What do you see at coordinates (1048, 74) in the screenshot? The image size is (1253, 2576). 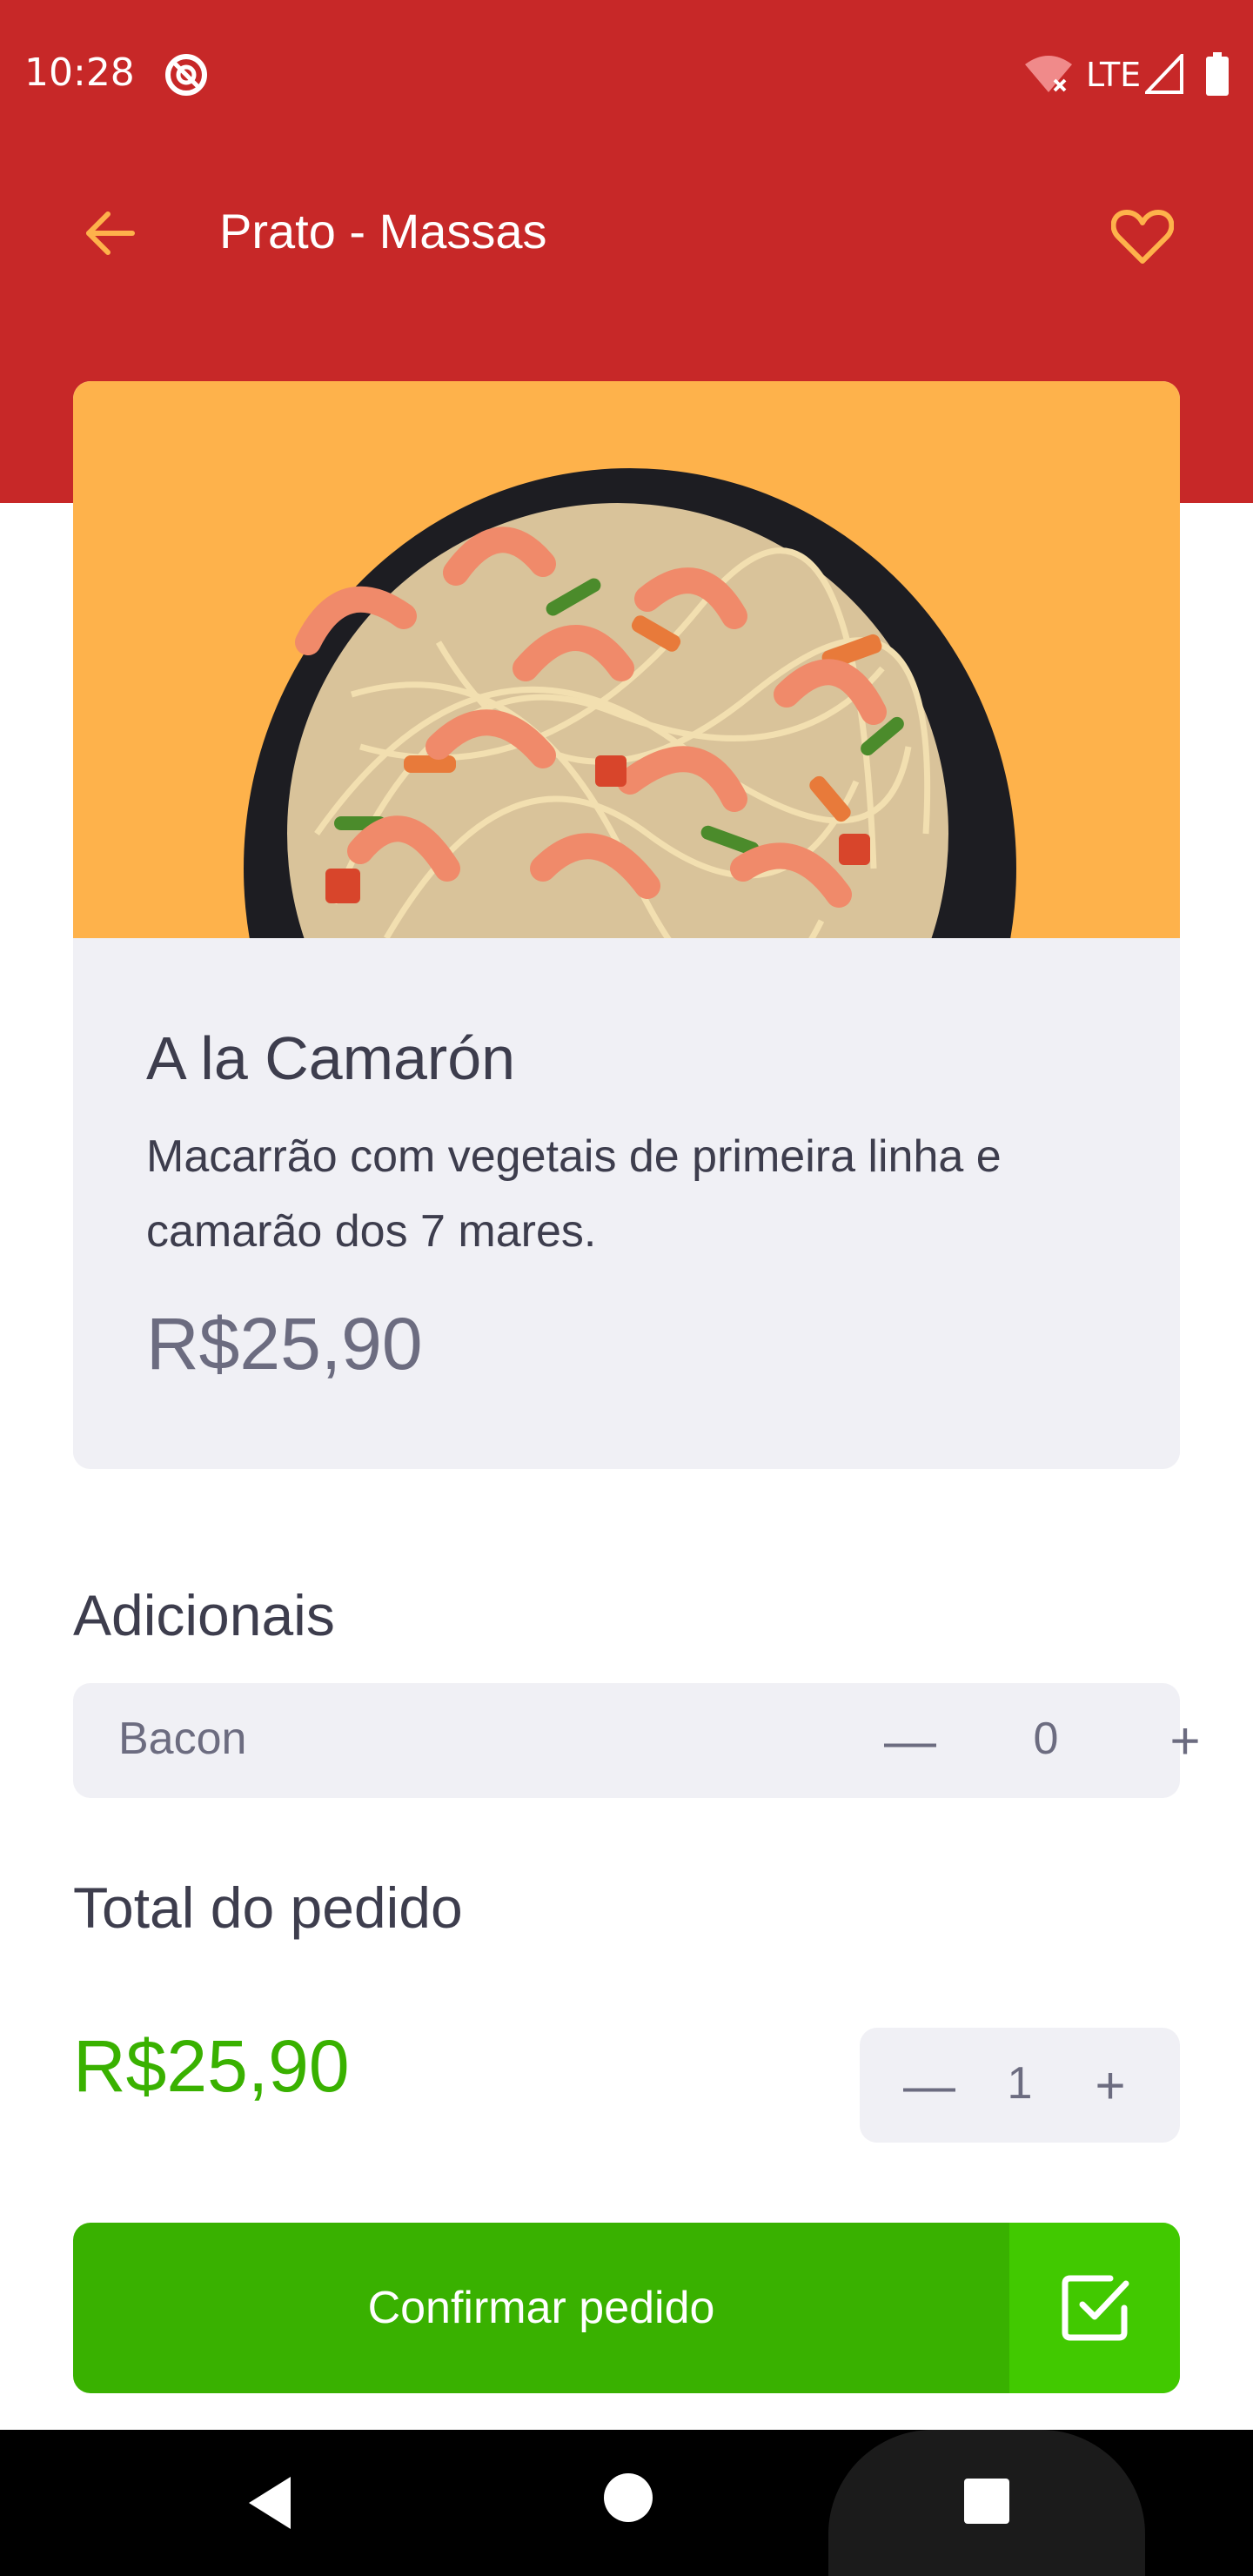 I see `wifi-off-icon` at bounding box center [1048, 74].